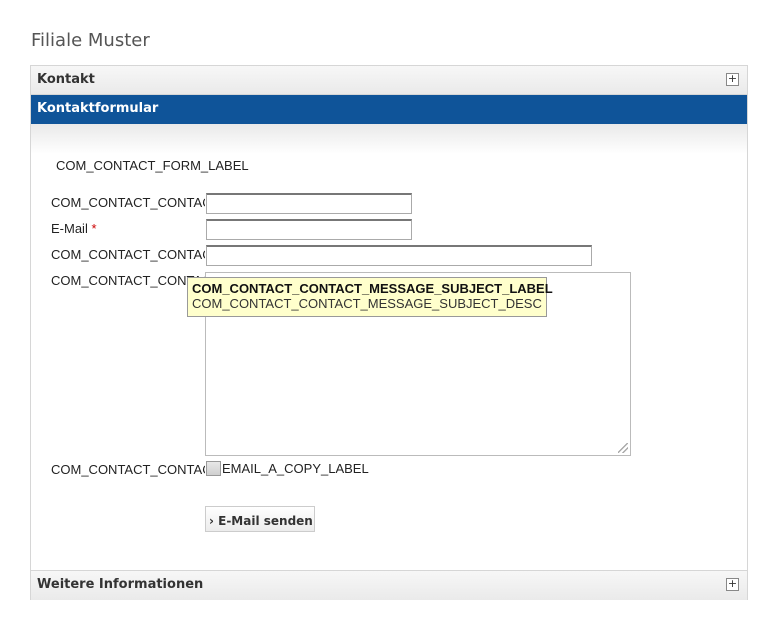 The image size is (760, 621). I want to click on accordion-header-label: Weitere Informationen, so click(120, 584).